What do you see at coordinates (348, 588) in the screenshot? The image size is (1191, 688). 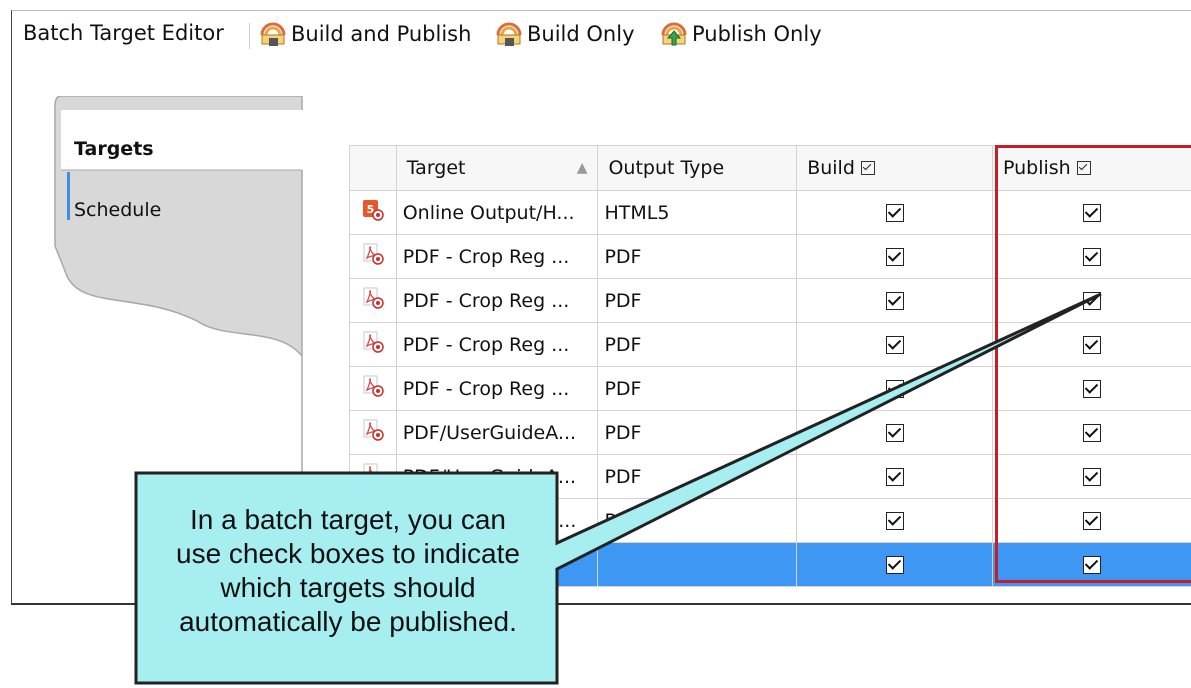 I see `callout-line: which targets should` at bounding box center [348, 588].